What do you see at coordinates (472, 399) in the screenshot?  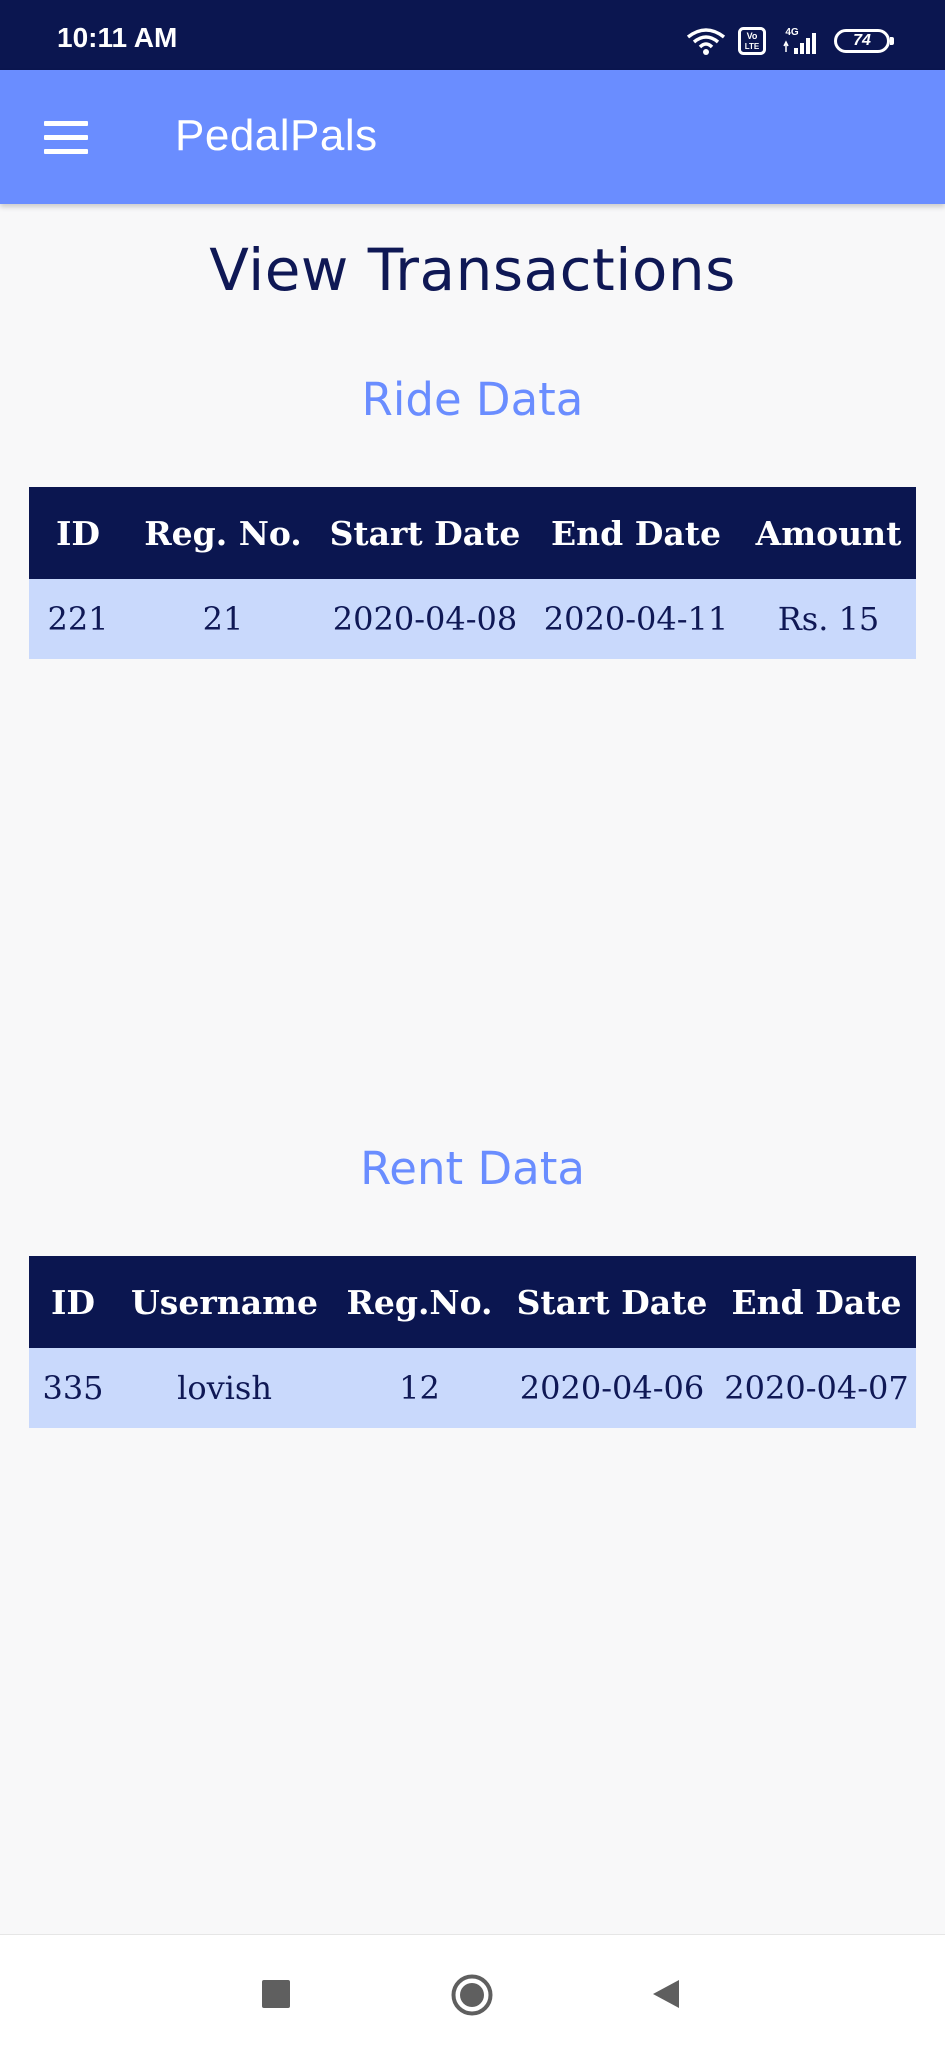 I see `ride-data-heading: Ride Data` at bounding box center [472, 399].